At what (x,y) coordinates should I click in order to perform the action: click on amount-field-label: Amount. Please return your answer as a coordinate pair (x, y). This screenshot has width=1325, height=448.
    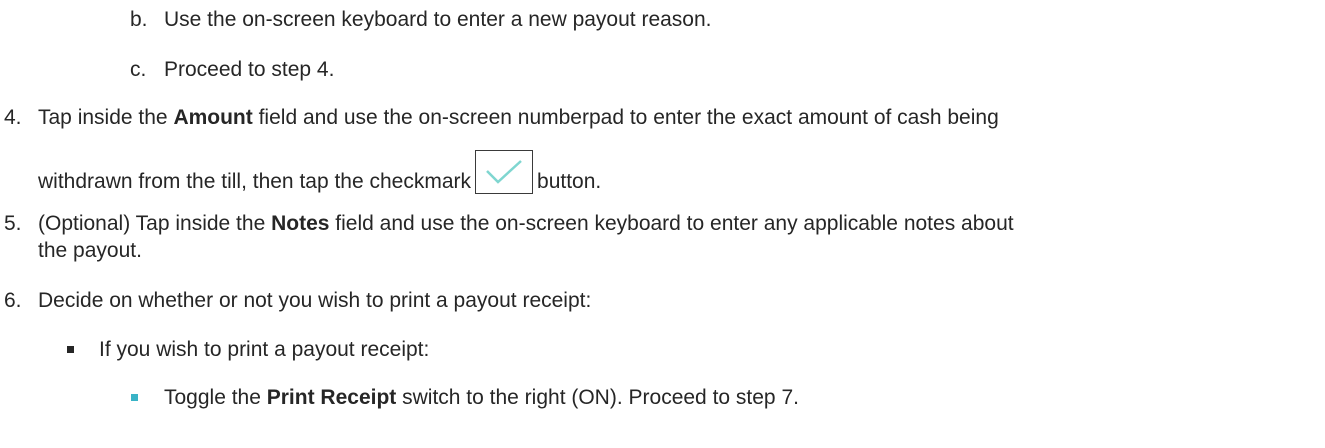
    Looking at the image, I should click on (213, 117).